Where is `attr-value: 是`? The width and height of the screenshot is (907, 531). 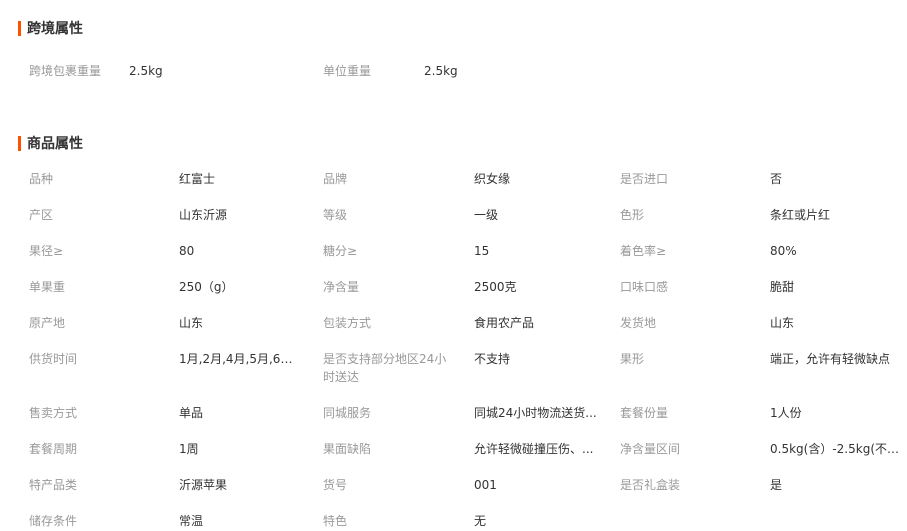 attr-value: 是 is located at coordinates (776, 485).